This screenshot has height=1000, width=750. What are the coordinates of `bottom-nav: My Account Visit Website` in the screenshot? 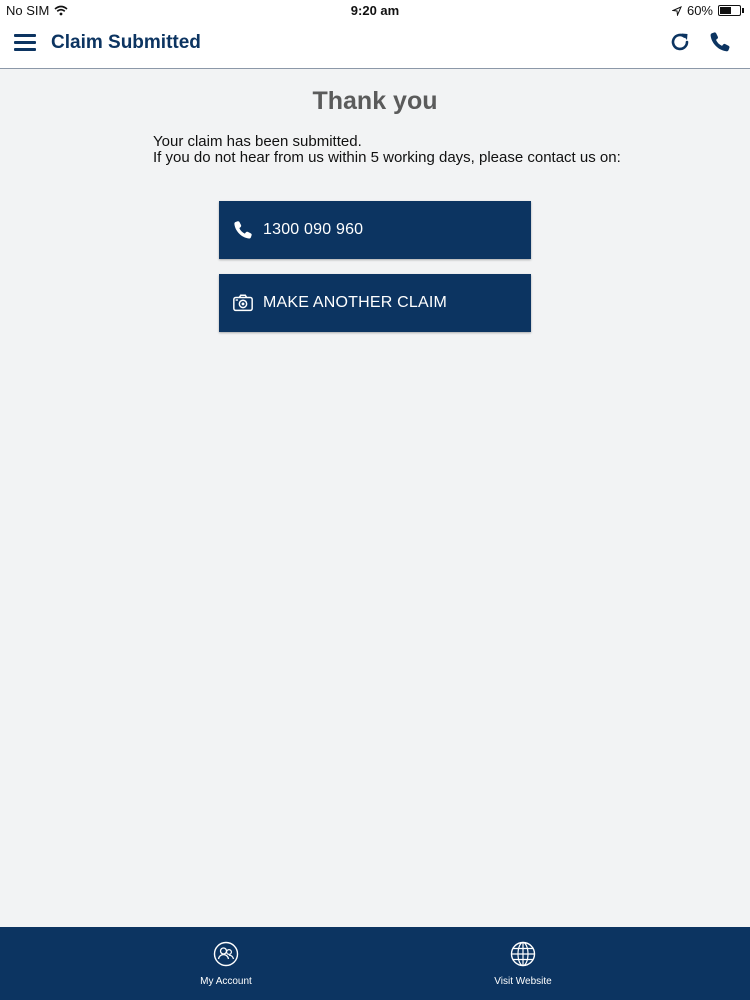 It's located at (375, 963).